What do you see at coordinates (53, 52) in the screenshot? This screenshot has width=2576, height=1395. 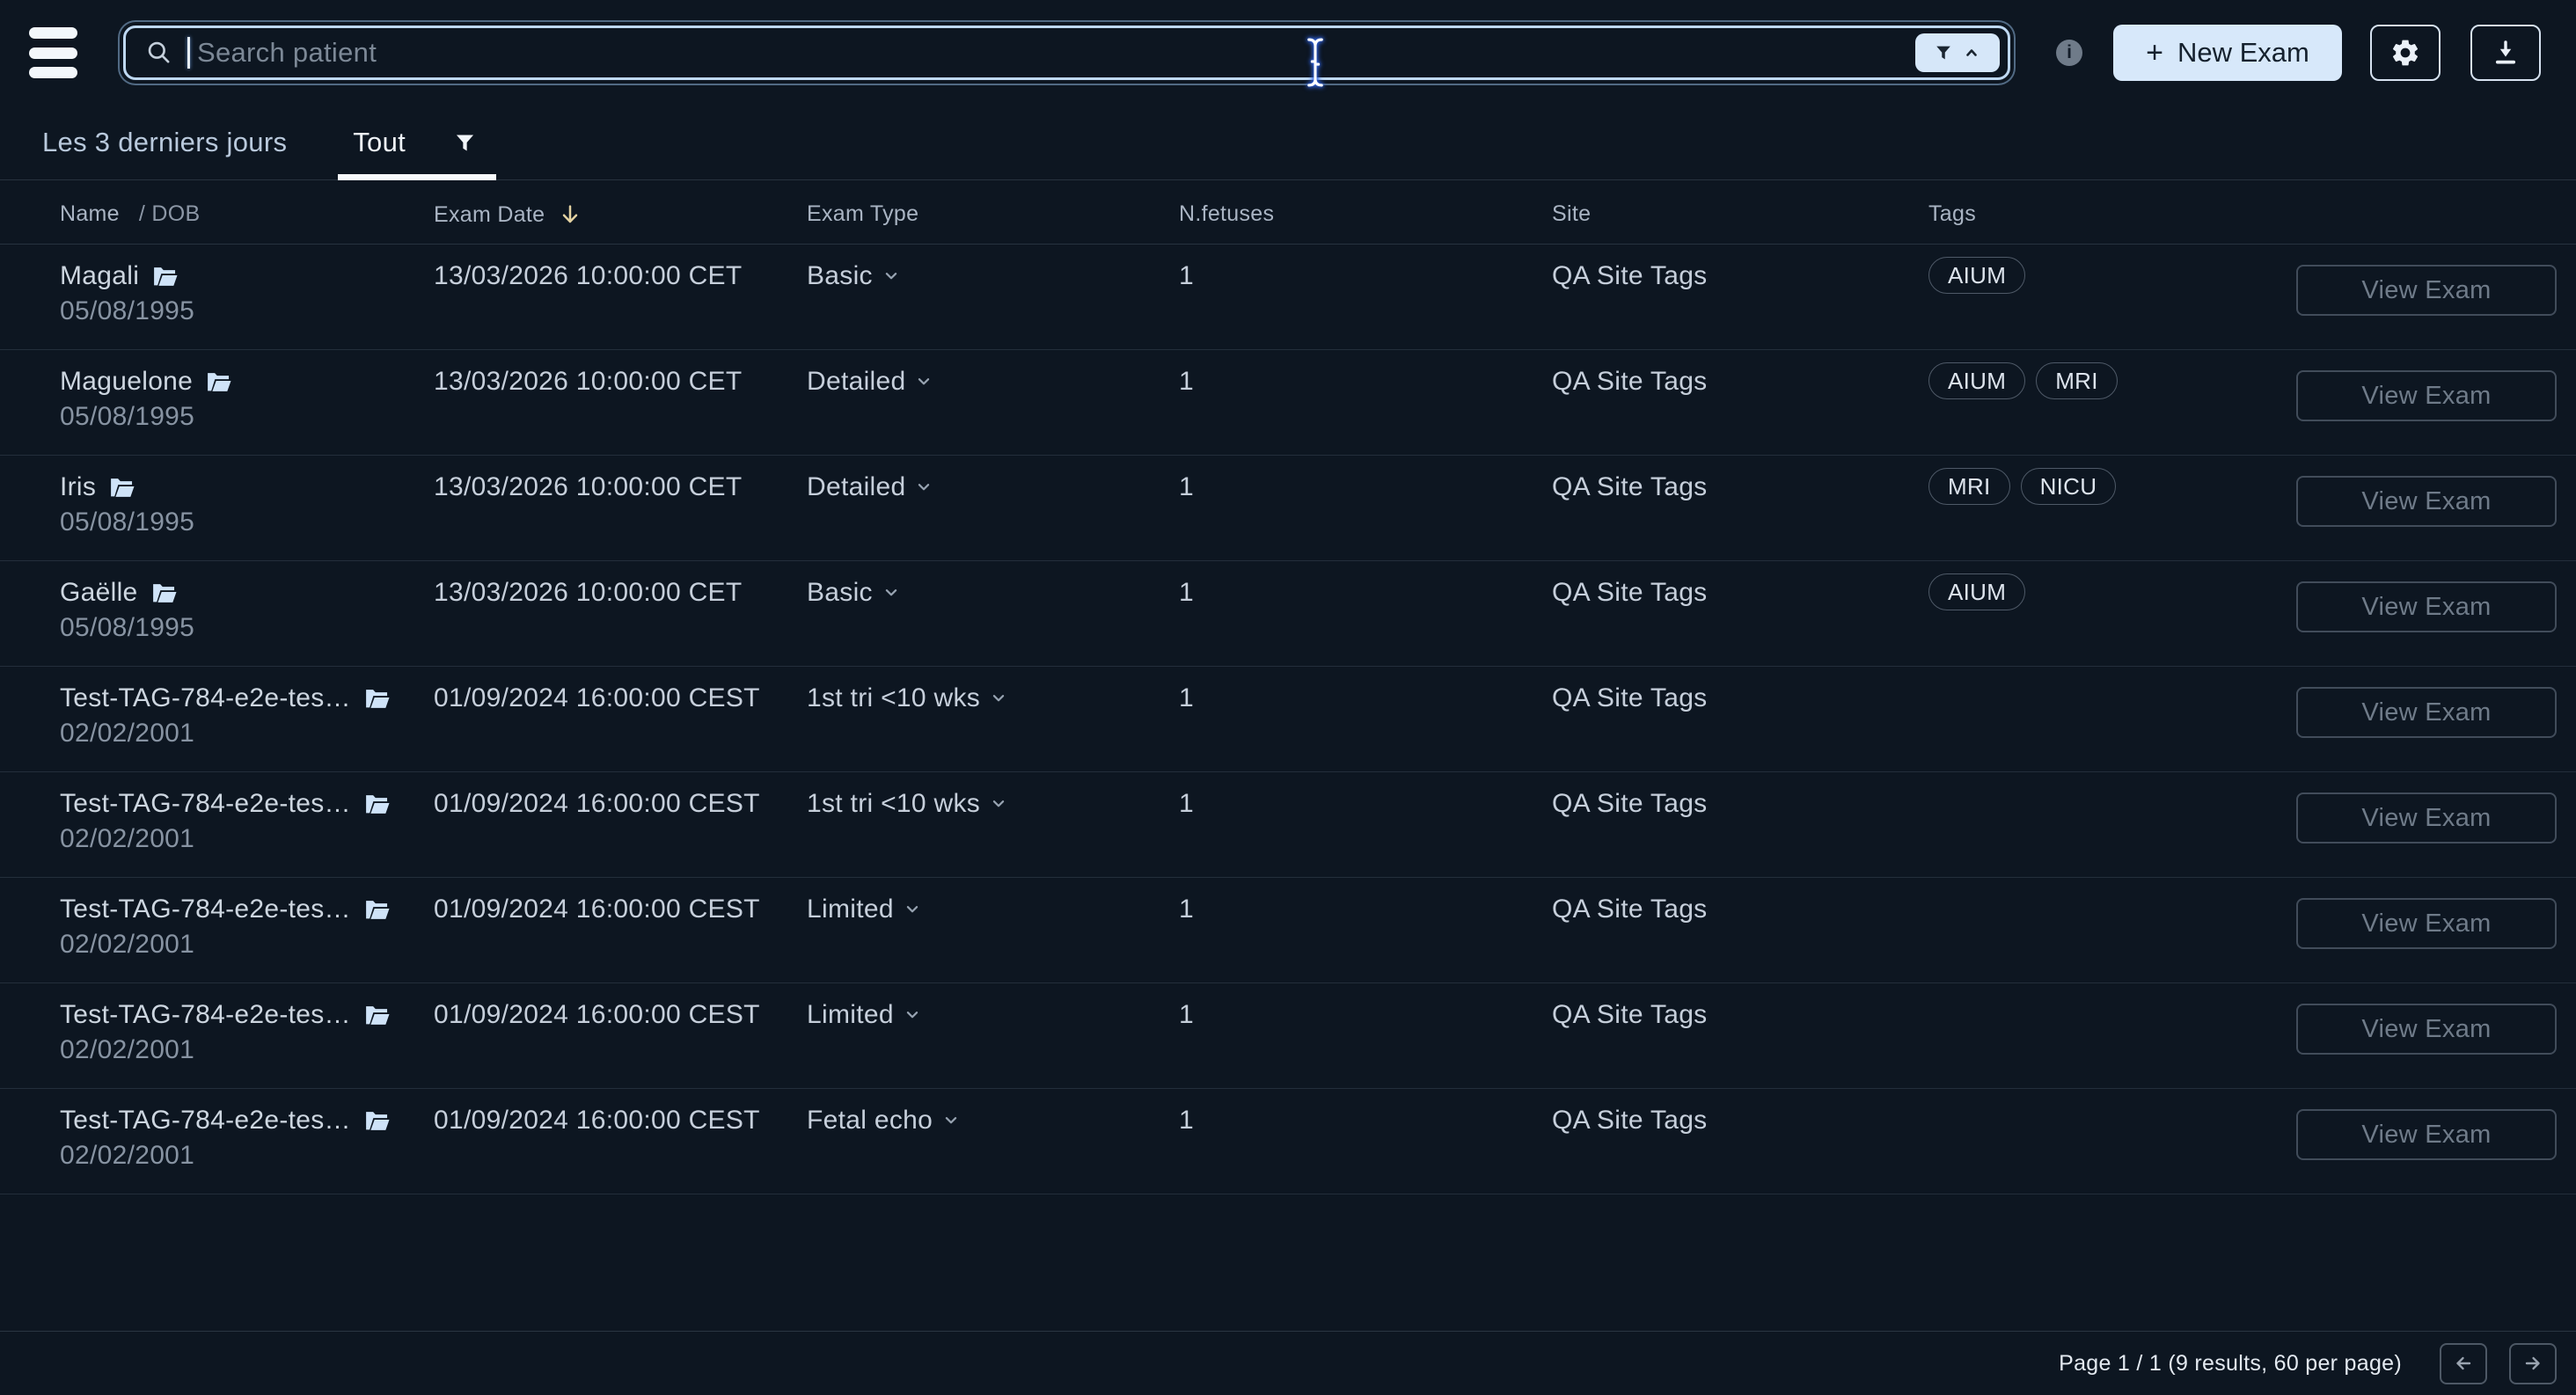 I see `menu-button` at bounding box center [53, 52].